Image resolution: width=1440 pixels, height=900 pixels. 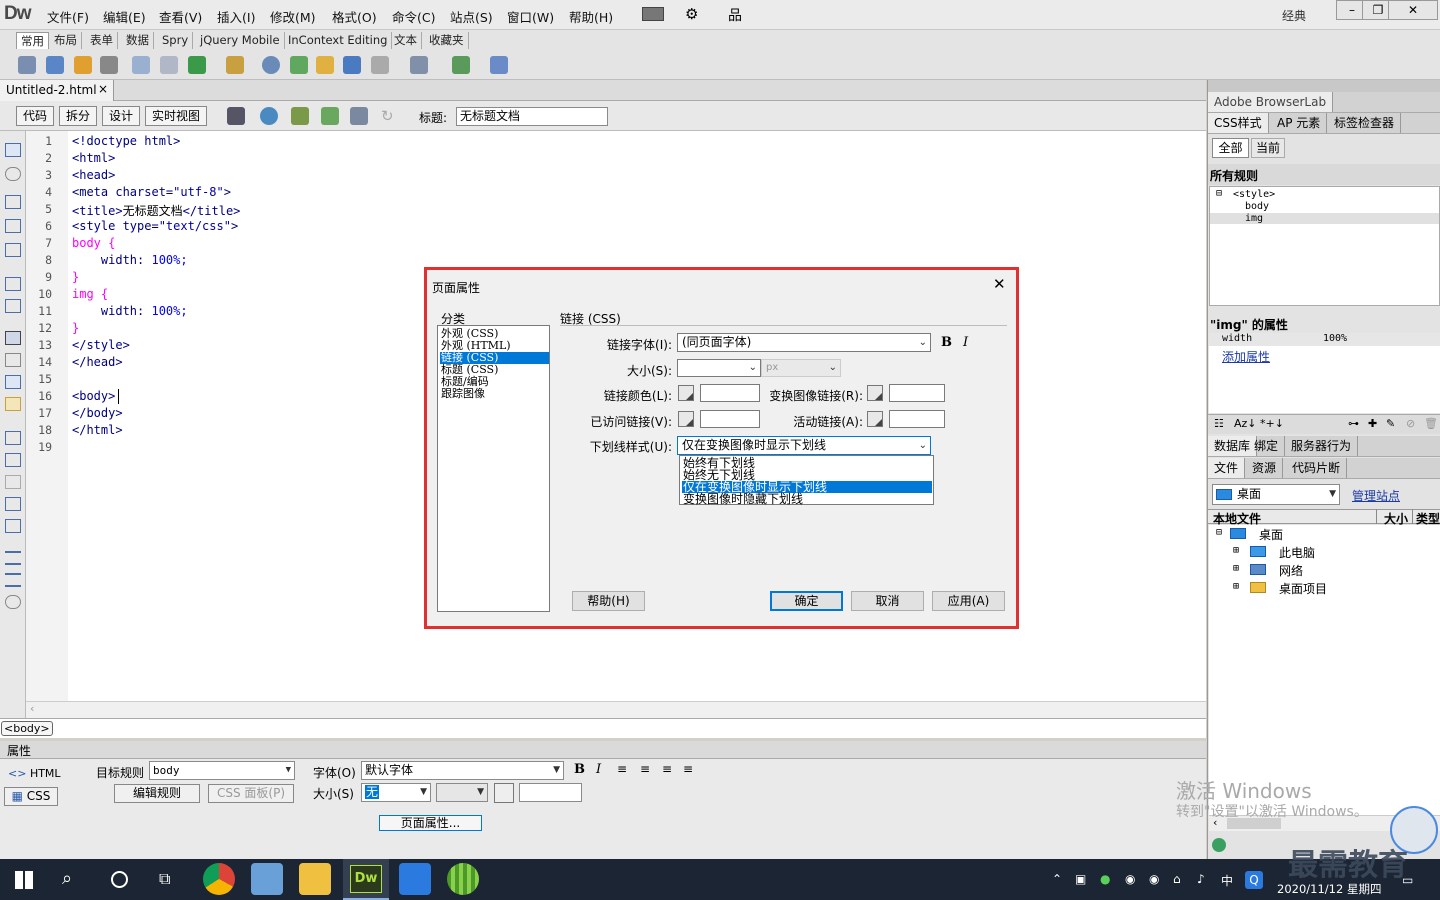 What do you see at coordinates (1272, 423) in the screenshot?
I see `set-properties-icon: *+↓` at bounding box center [1272, 423].